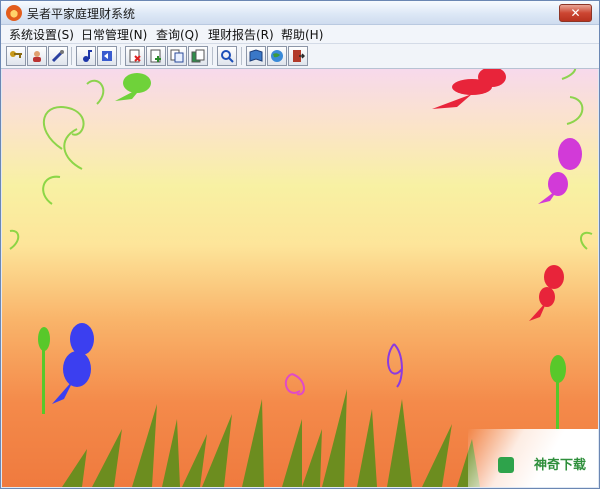 This screenshot has width=600, height=489. What do you see at coordinates (575, 13) in the screenshot?
I see `close-button: ✕` at bounding box center [575, 13].